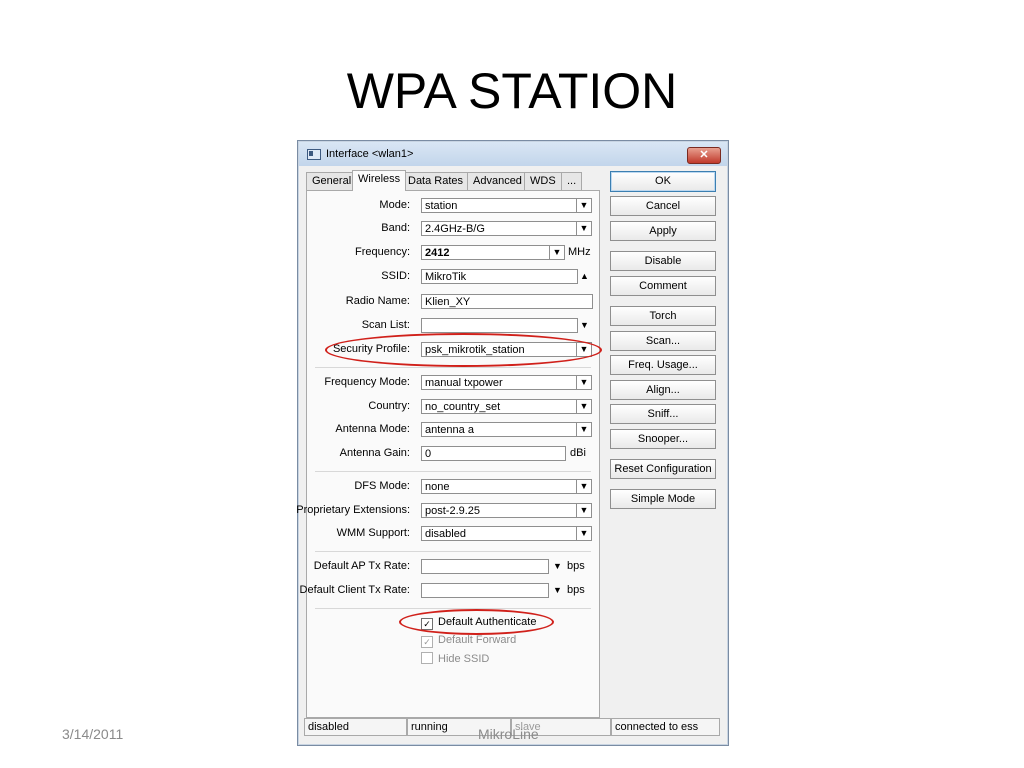 The width and height of the screenshot is (1024, 768). Describe the element at coordinates (499, 228) in the screenshot. I see `band-select: 2.4GHz-B/G` at that location.